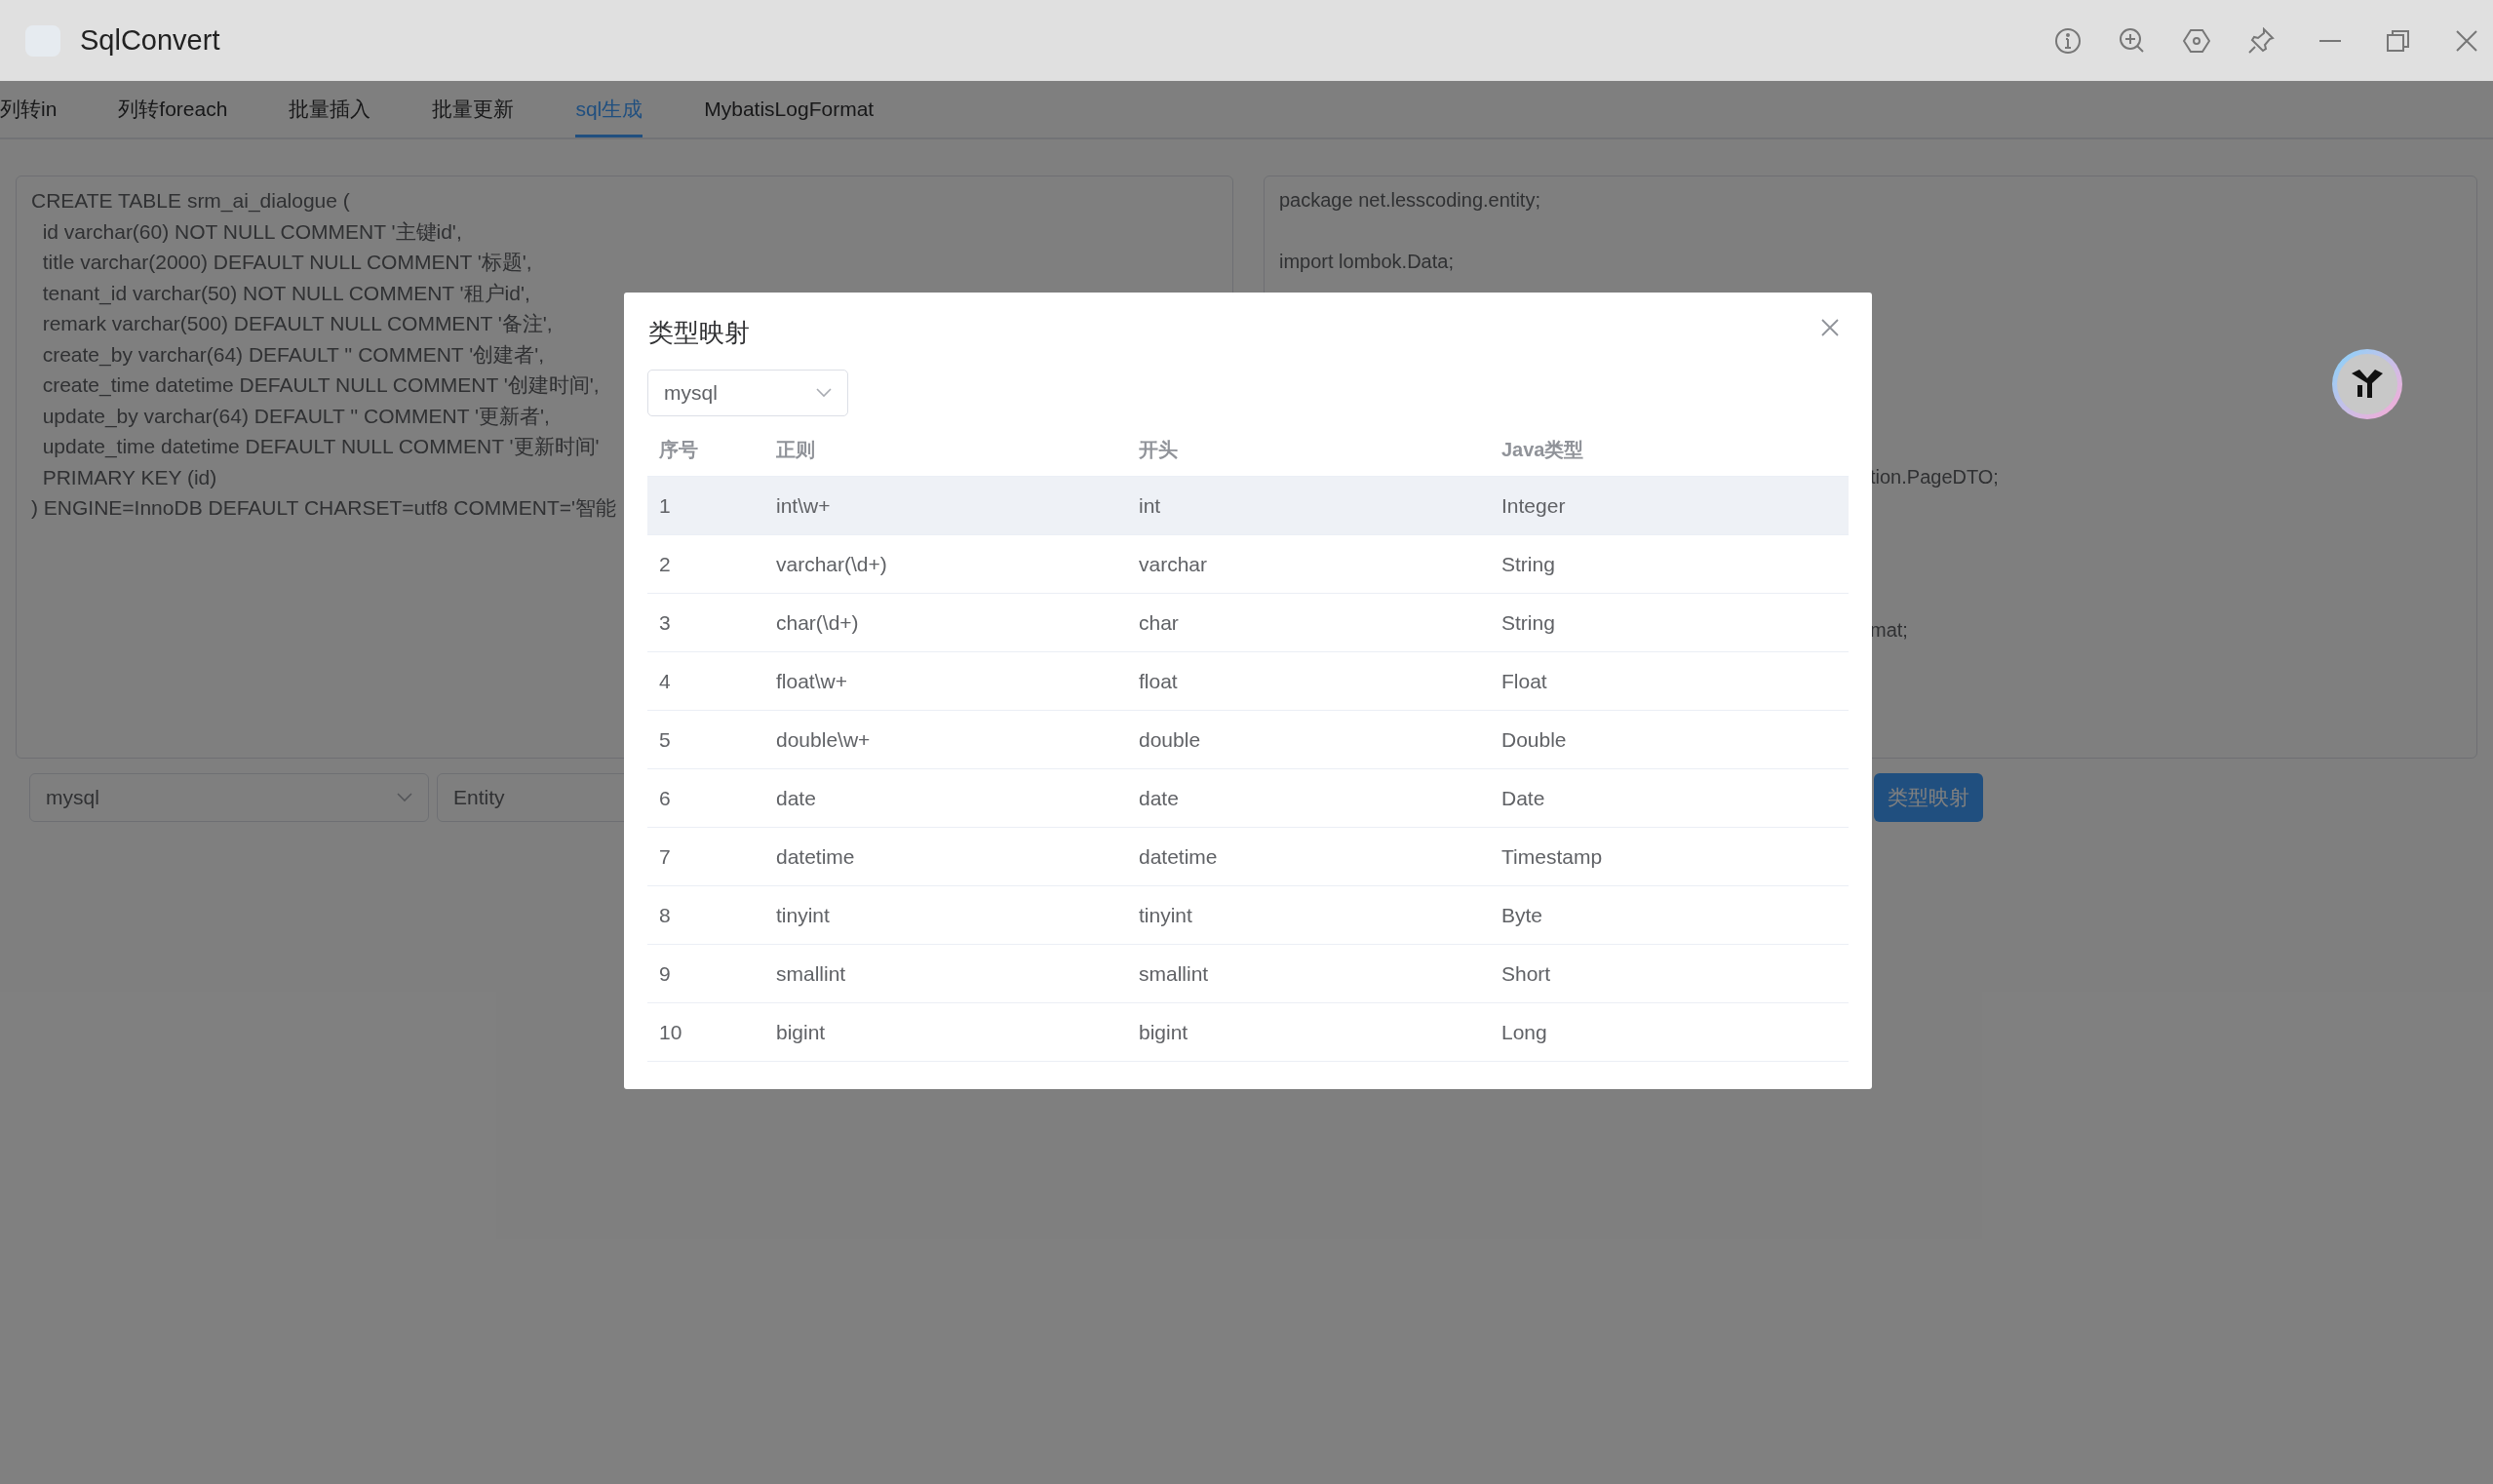  Describe the element at coordinates (804, 505) in the screenshot. I see `table-cell: int\w+` at that location.